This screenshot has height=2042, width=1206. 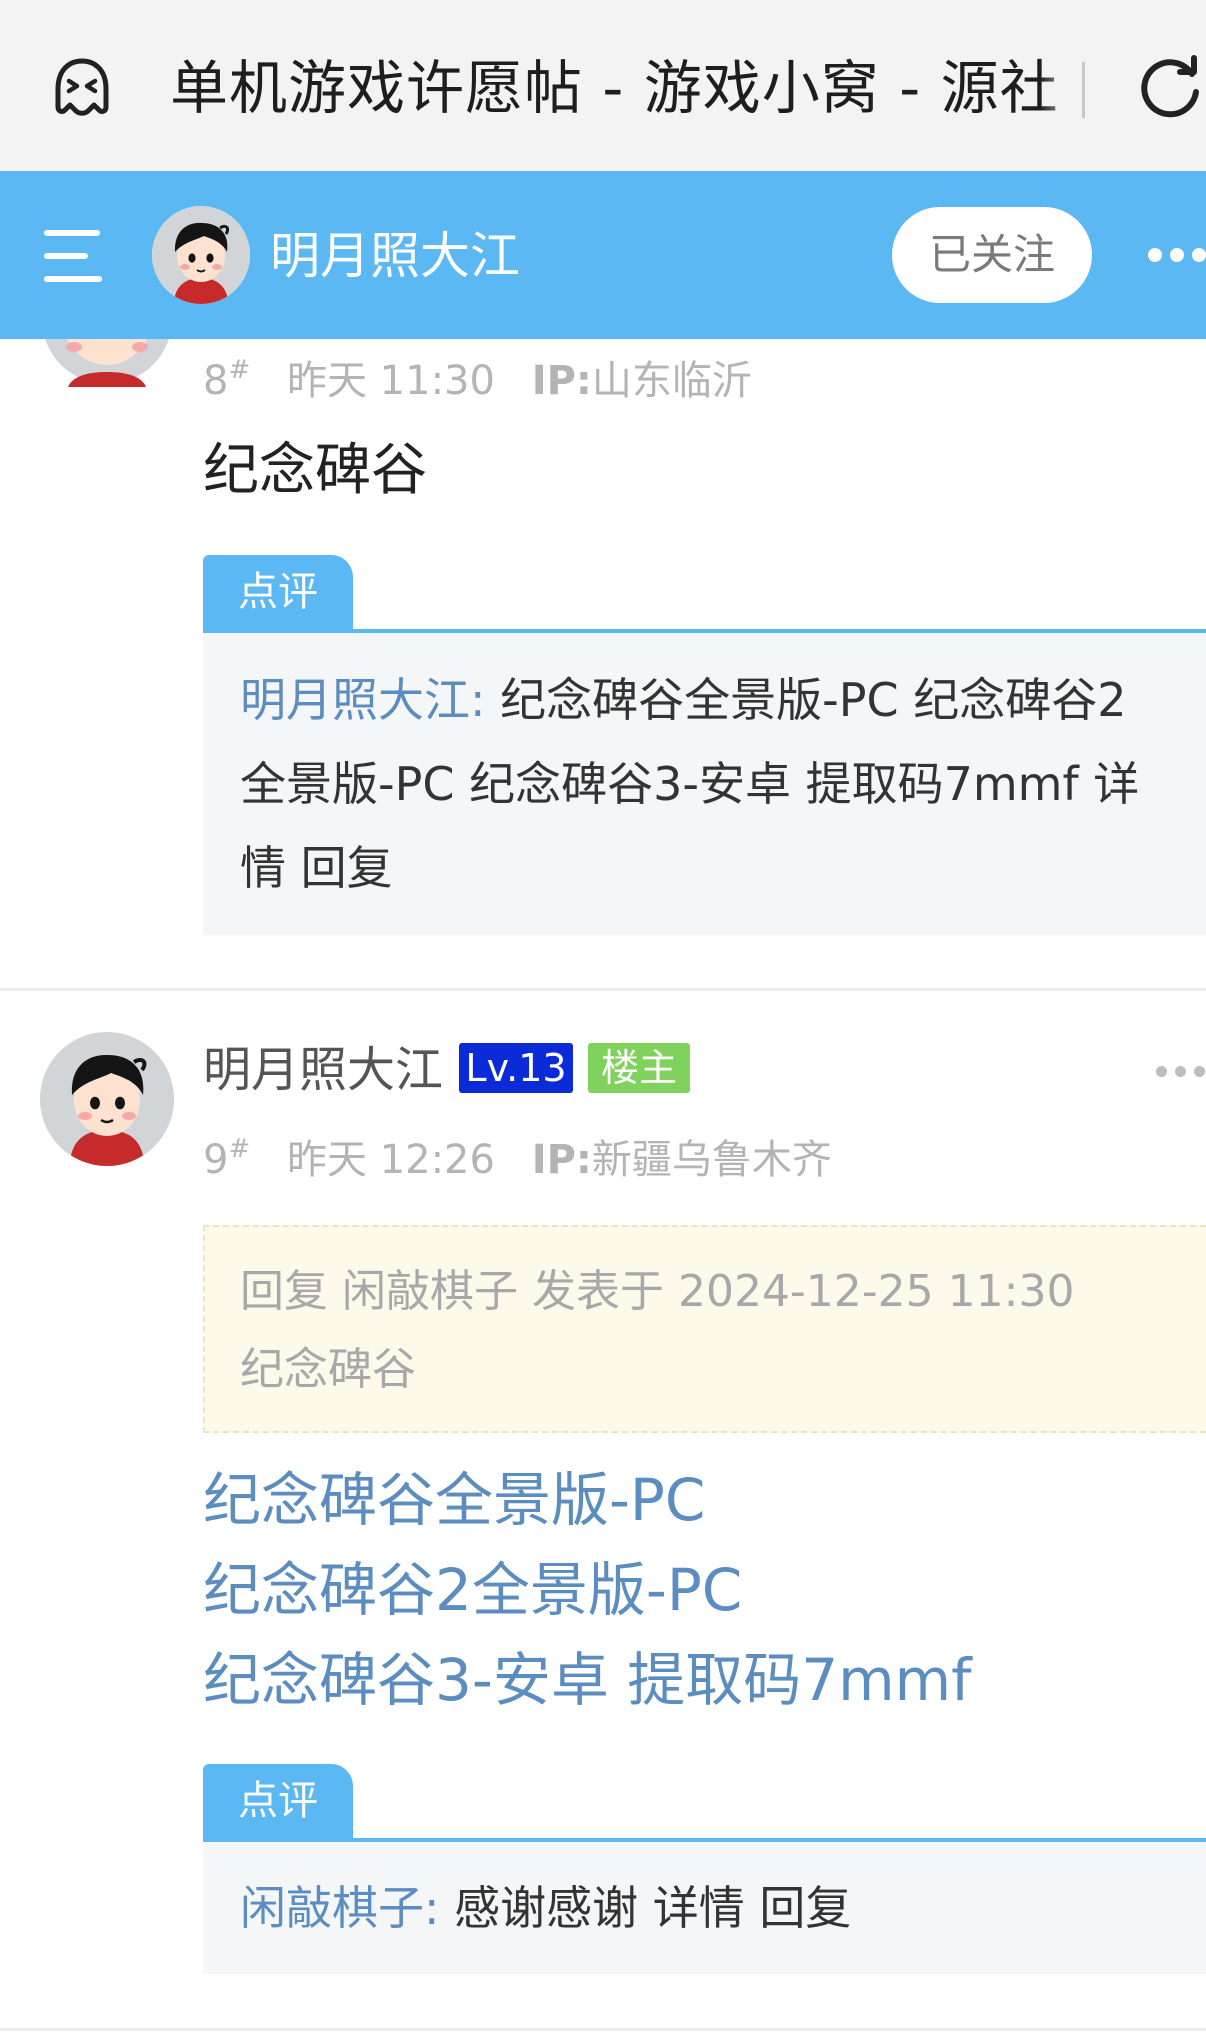 I want to click on floor-number: 8, so click(x=216, y=381).